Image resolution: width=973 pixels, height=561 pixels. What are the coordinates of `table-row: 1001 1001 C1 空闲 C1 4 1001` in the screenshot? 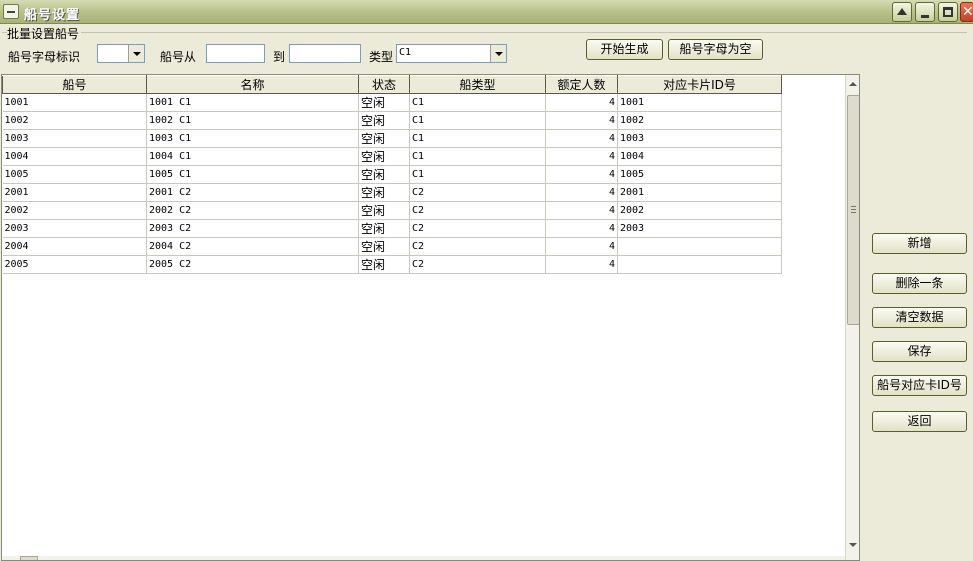 It's located at (392, 102).